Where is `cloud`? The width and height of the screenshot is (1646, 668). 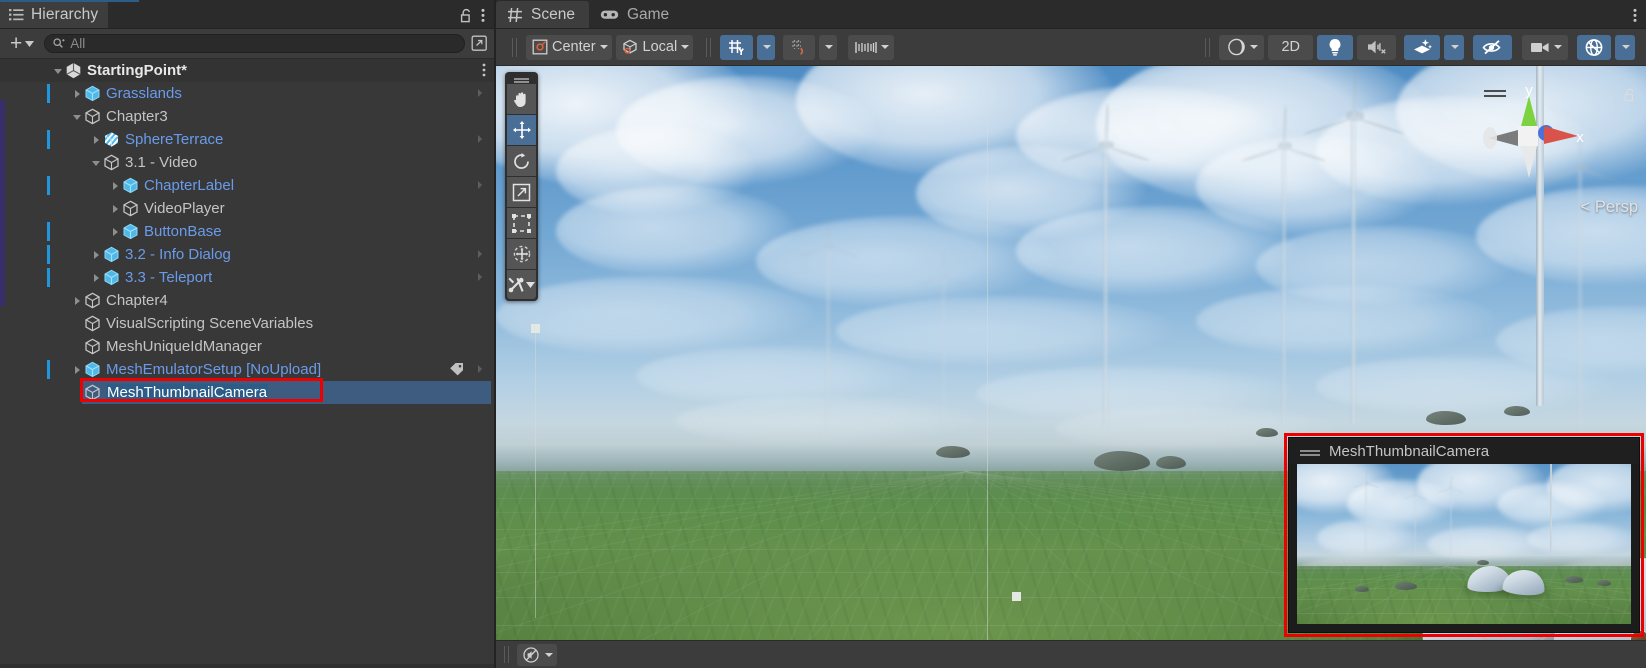
cloud is located at coordinates (656, 171).